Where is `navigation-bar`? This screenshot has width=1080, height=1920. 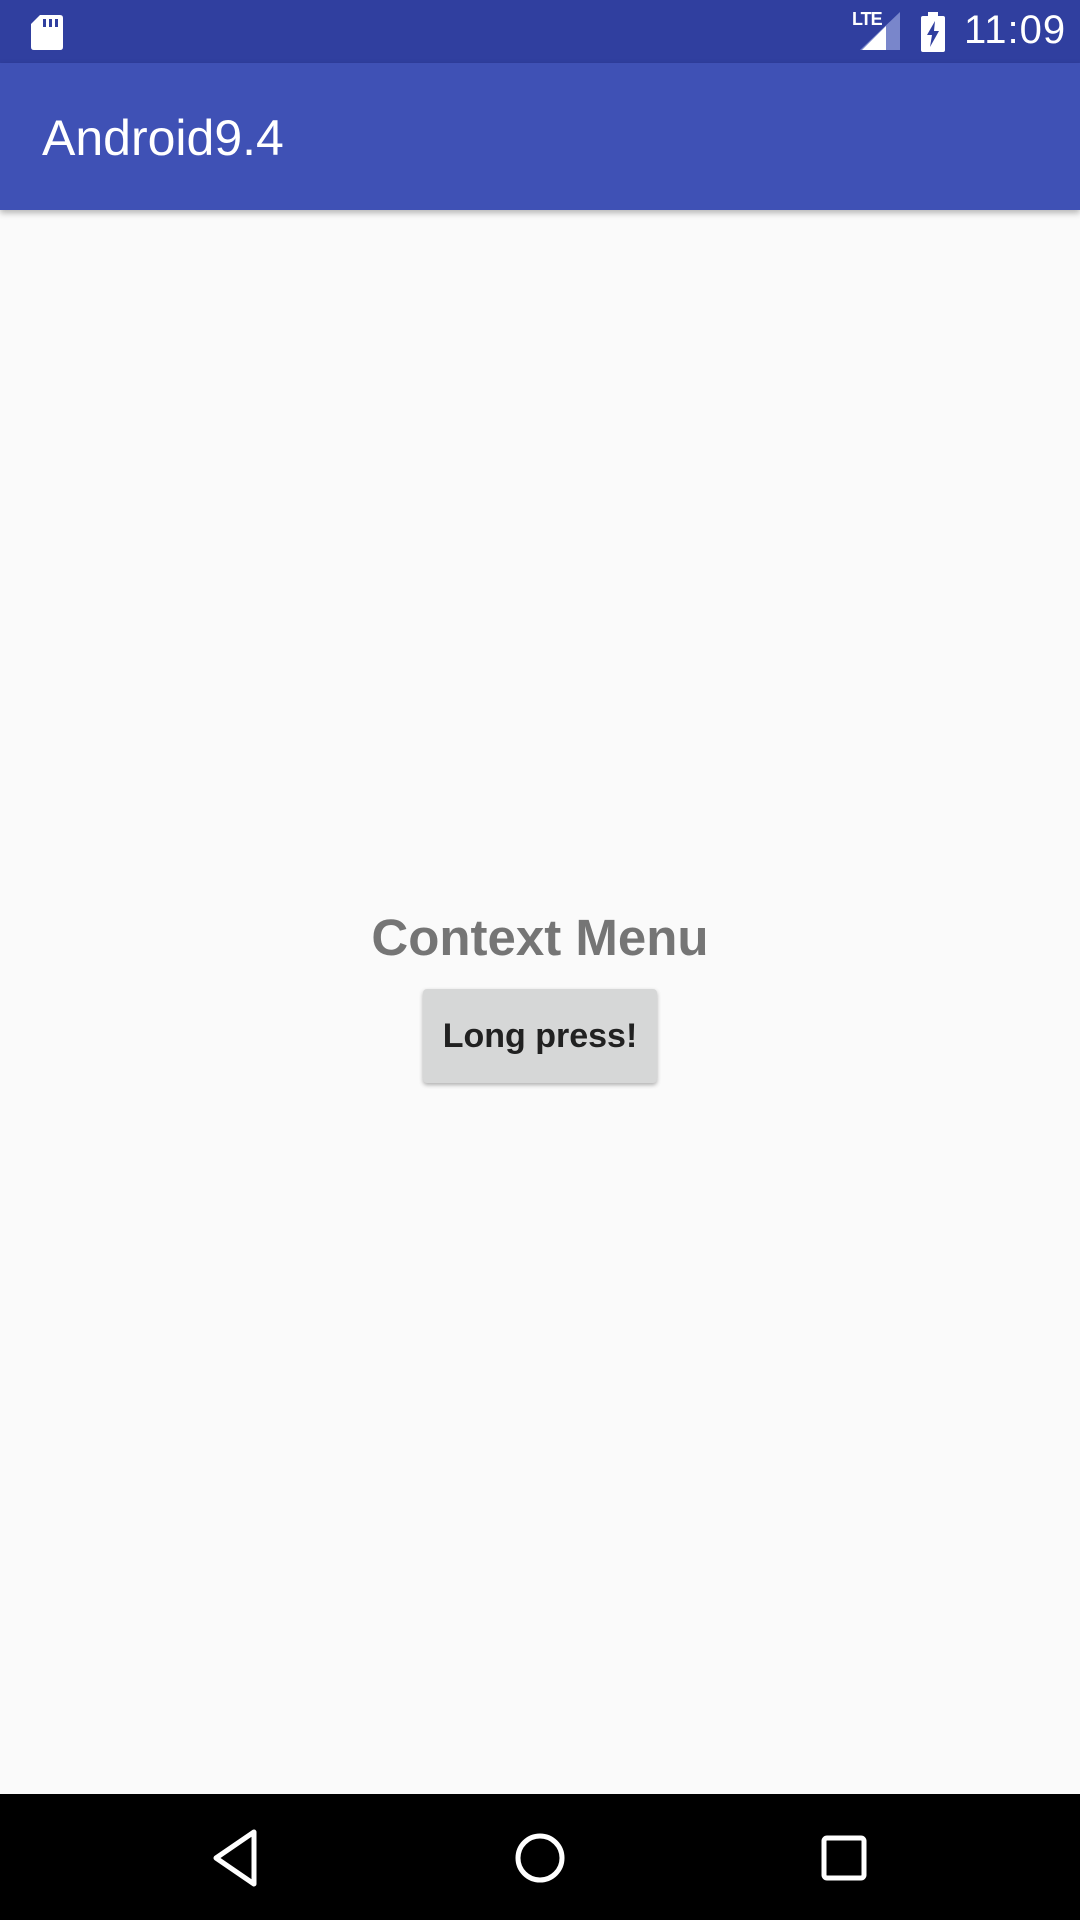 navigation-bar is located at coordinates (540, 1857).